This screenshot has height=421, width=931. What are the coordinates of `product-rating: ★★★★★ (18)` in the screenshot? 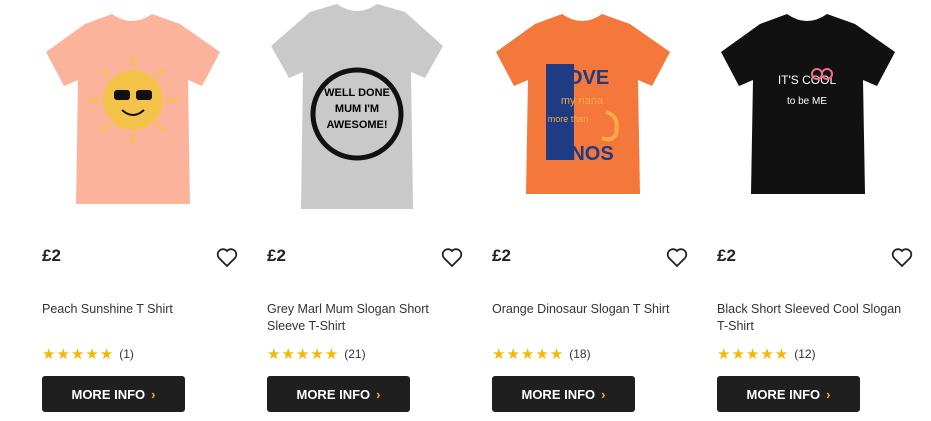 It's located at (541, 354).